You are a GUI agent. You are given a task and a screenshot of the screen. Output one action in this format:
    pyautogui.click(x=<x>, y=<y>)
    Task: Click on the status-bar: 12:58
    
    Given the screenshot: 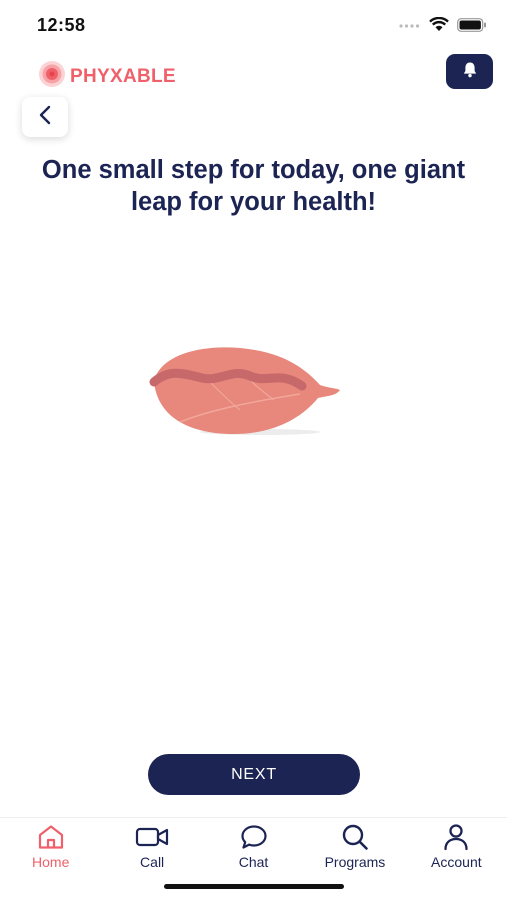 What is the action you would take?
    pyautogui.click(x=253, y=25)
    